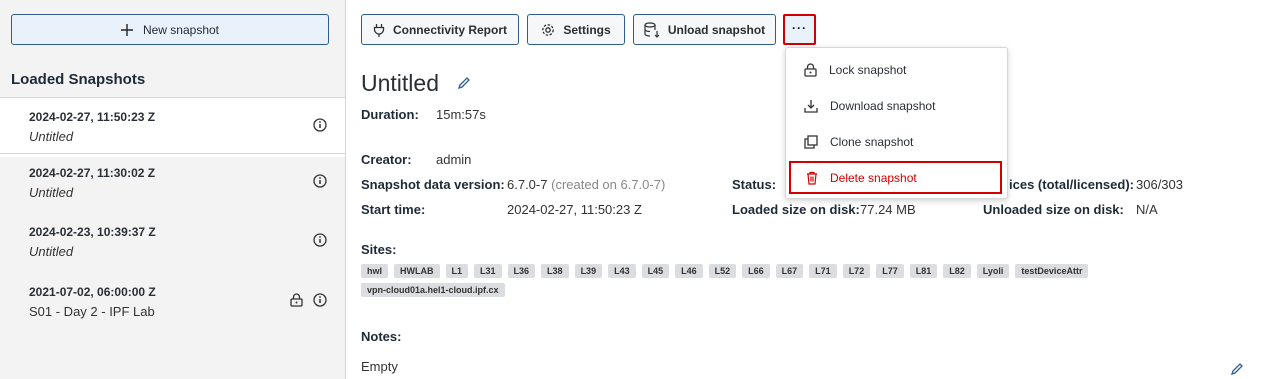  Describe the element at coordinates (172, 127) in the screenshot. I see `snapshot-item: 2024-02-27, 11:50:23 Z Untitled` at that location.